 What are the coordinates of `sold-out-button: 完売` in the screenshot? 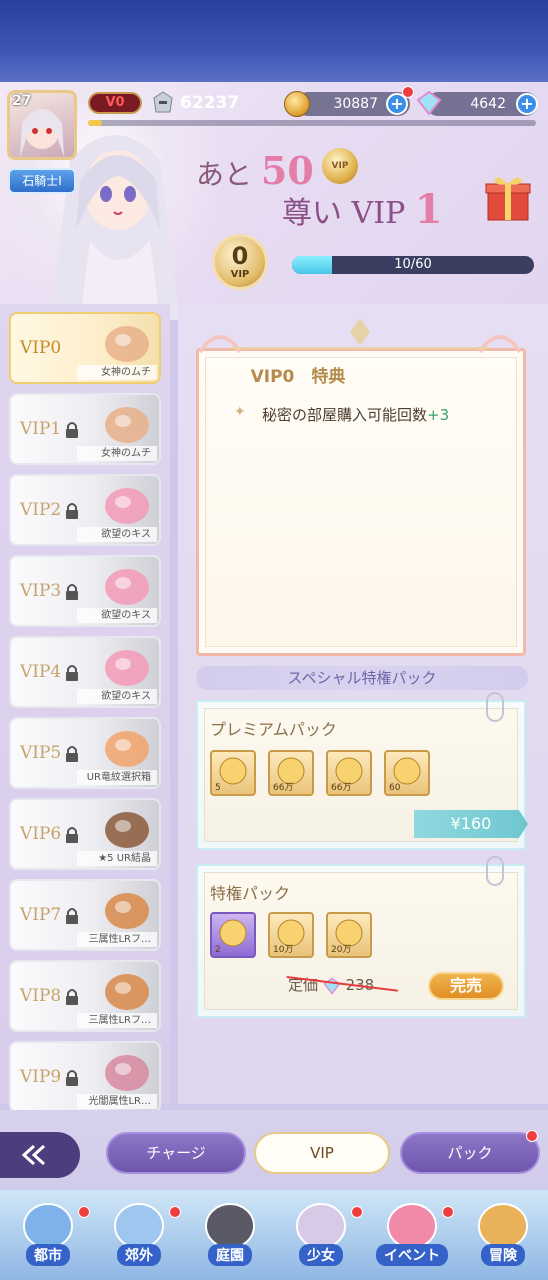 It's located at (466, 986).